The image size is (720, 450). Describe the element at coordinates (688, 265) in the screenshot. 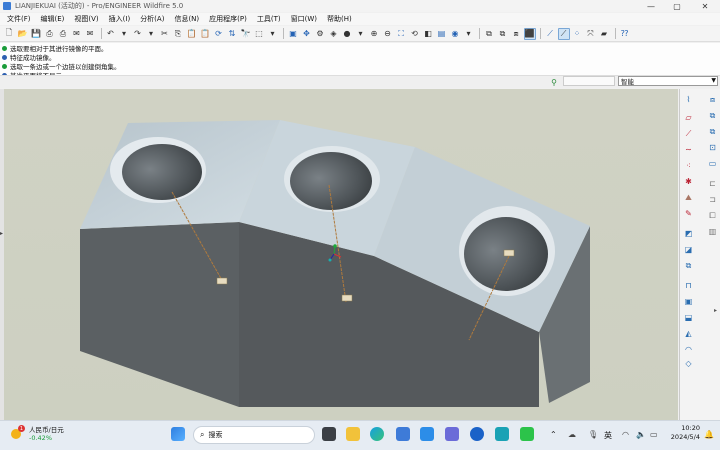

I see `sweep-icon: ⧉` at that location.